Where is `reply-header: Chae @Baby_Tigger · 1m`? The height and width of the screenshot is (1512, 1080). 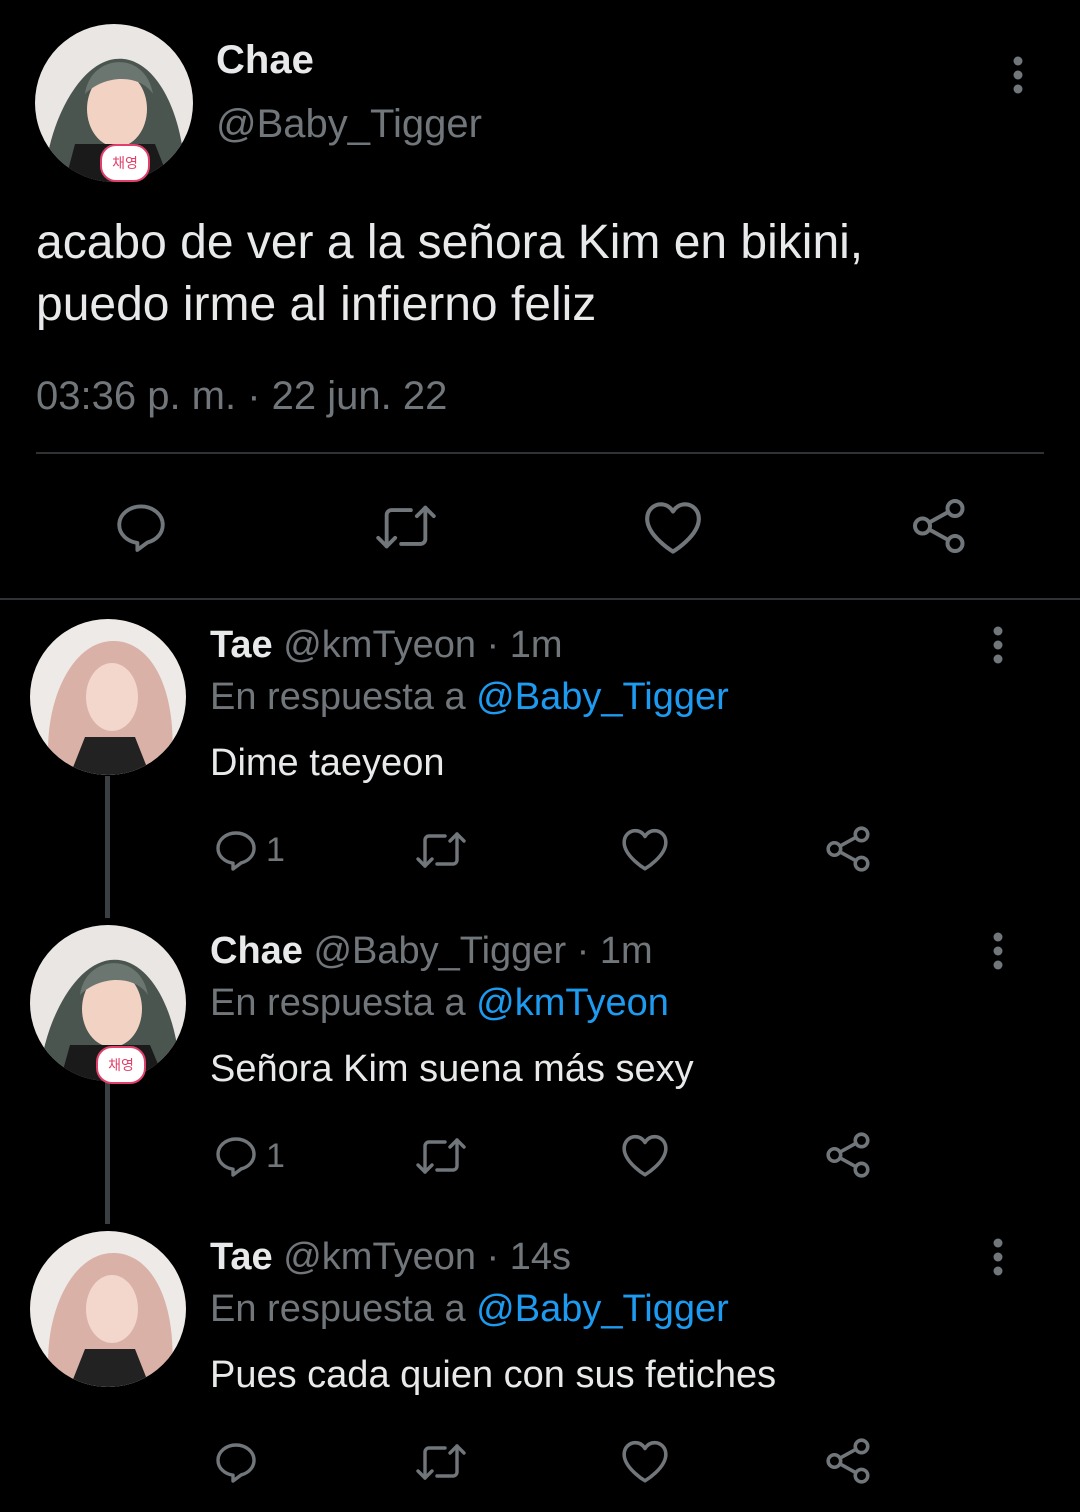 reply-header: Chae @Baby_Tigger · 1m is located at coordinates (431, 951).